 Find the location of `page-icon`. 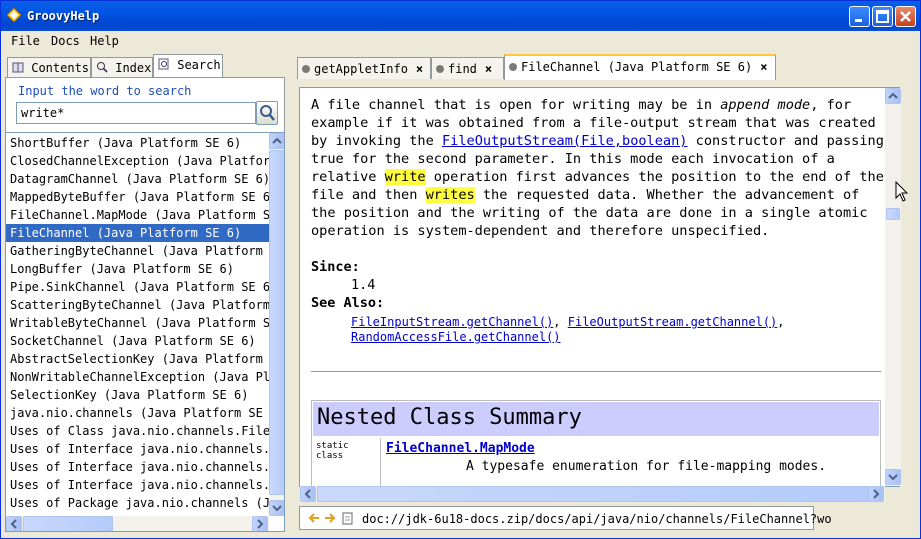

page-icon is located at coordinates (347, 518).